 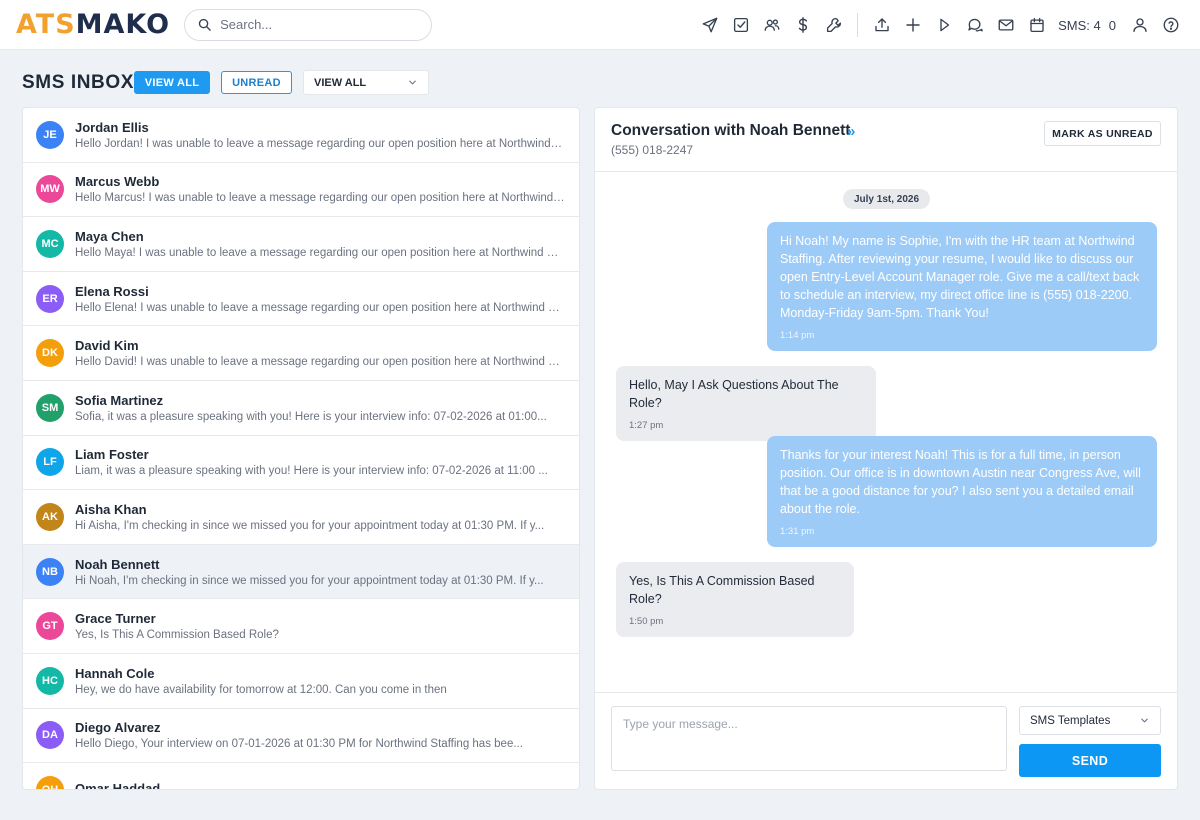 What do you see at coordinates (50, 298) in the screenshot?
I see `avatar: ER` at bounding box center [50, 298].